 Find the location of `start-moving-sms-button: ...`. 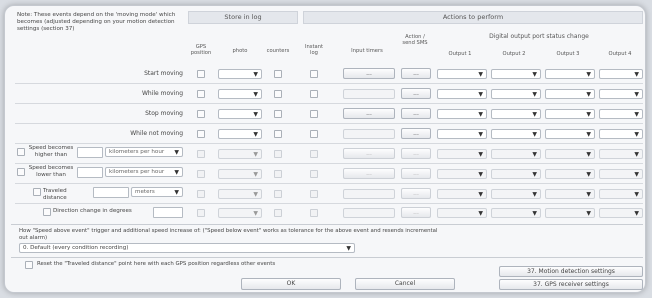

start-moving-sms-button: ... is located at coordinates (416, 73).